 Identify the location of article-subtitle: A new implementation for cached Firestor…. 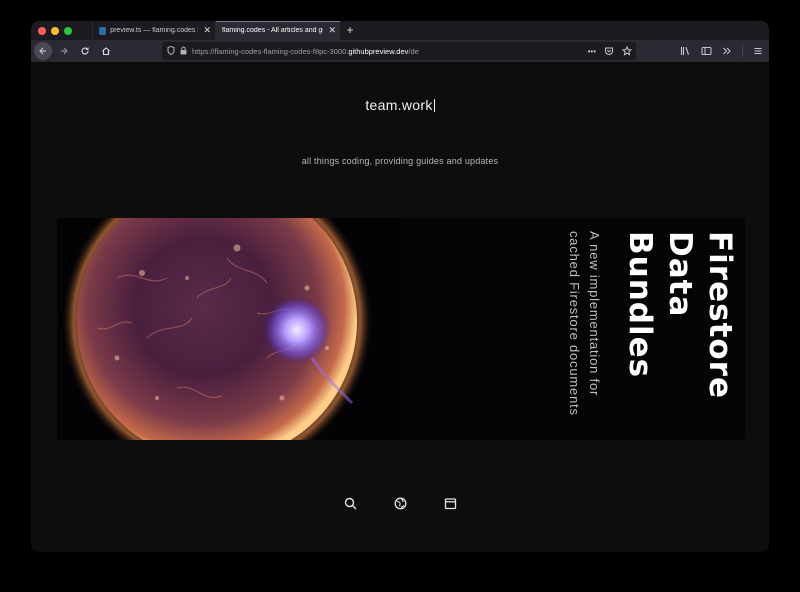
(584, 323).